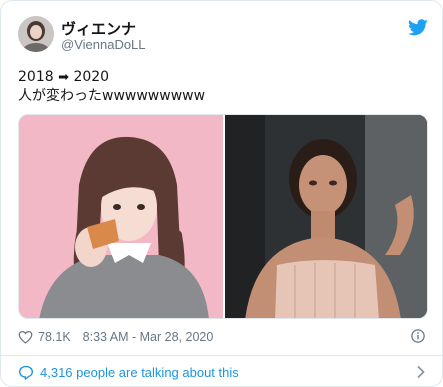  I want to click on heart-outline-icon, so click(25, 337).